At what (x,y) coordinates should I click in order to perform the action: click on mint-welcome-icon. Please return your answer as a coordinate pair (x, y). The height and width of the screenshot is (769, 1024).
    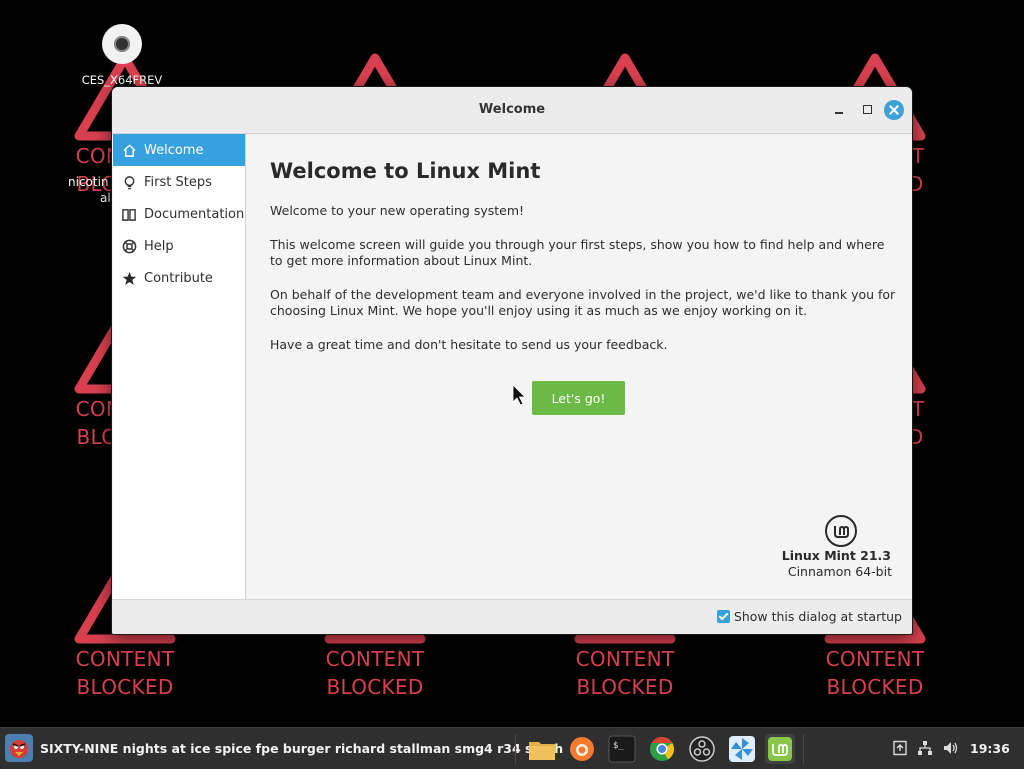
    Looking at the image, I should click on (780, 749).